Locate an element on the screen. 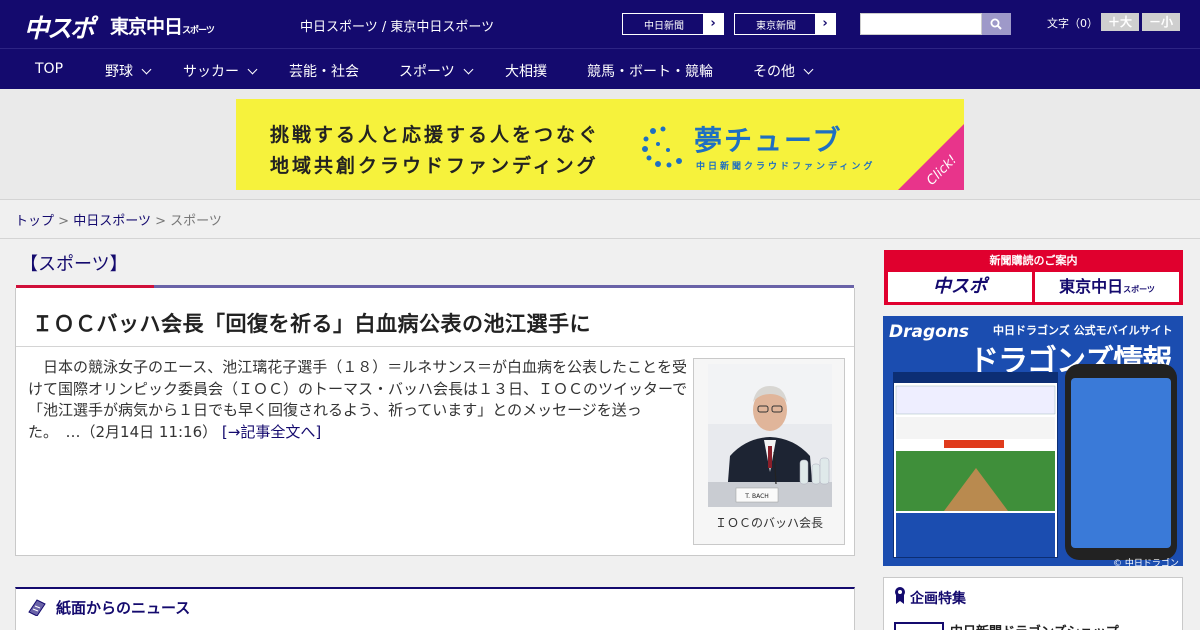 This screenshot has height=630, width=1200. subscribe-tokyo-suffix: スポーツ is located at coordinates (1139, 289).